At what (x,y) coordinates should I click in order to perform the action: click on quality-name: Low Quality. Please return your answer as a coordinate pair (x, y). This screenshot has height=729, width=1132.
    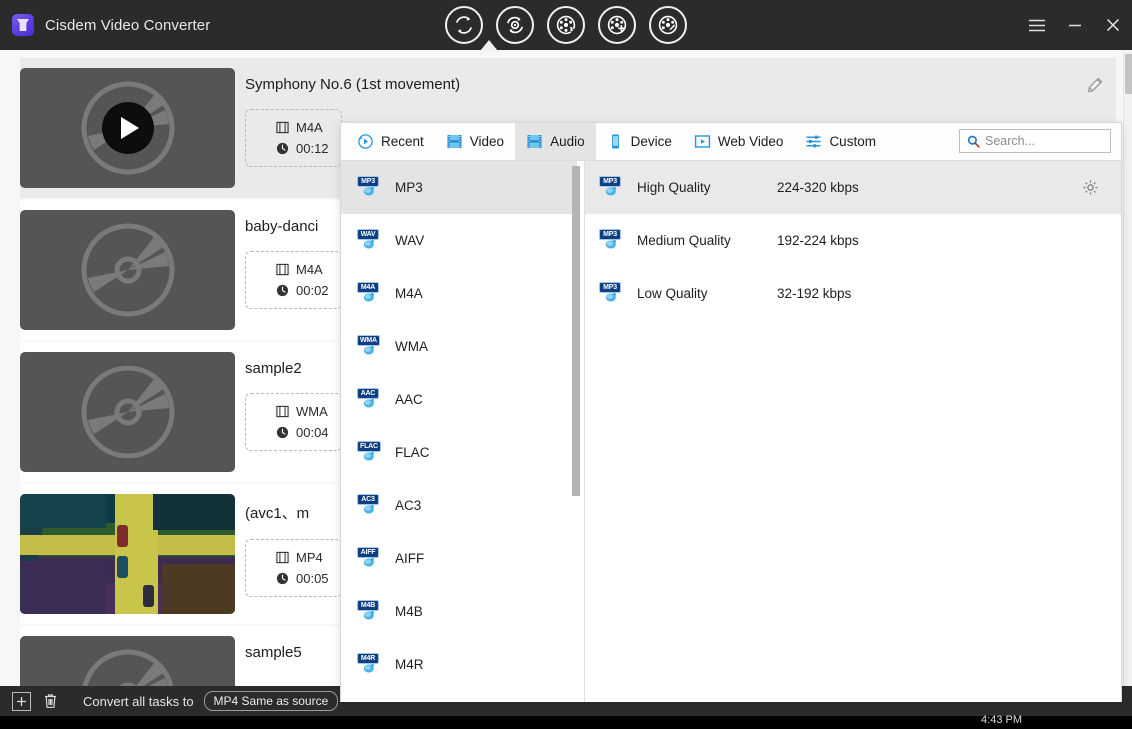
    Looking at the image, I should click on (672, 293).